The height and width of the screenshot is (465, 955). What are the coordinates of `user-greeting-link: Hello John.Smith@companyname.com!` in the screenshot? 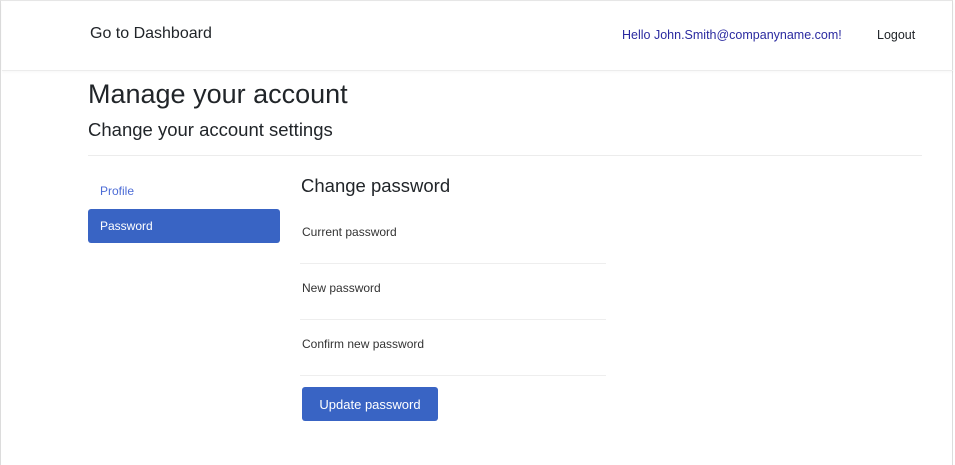 It's located at (732, 35).